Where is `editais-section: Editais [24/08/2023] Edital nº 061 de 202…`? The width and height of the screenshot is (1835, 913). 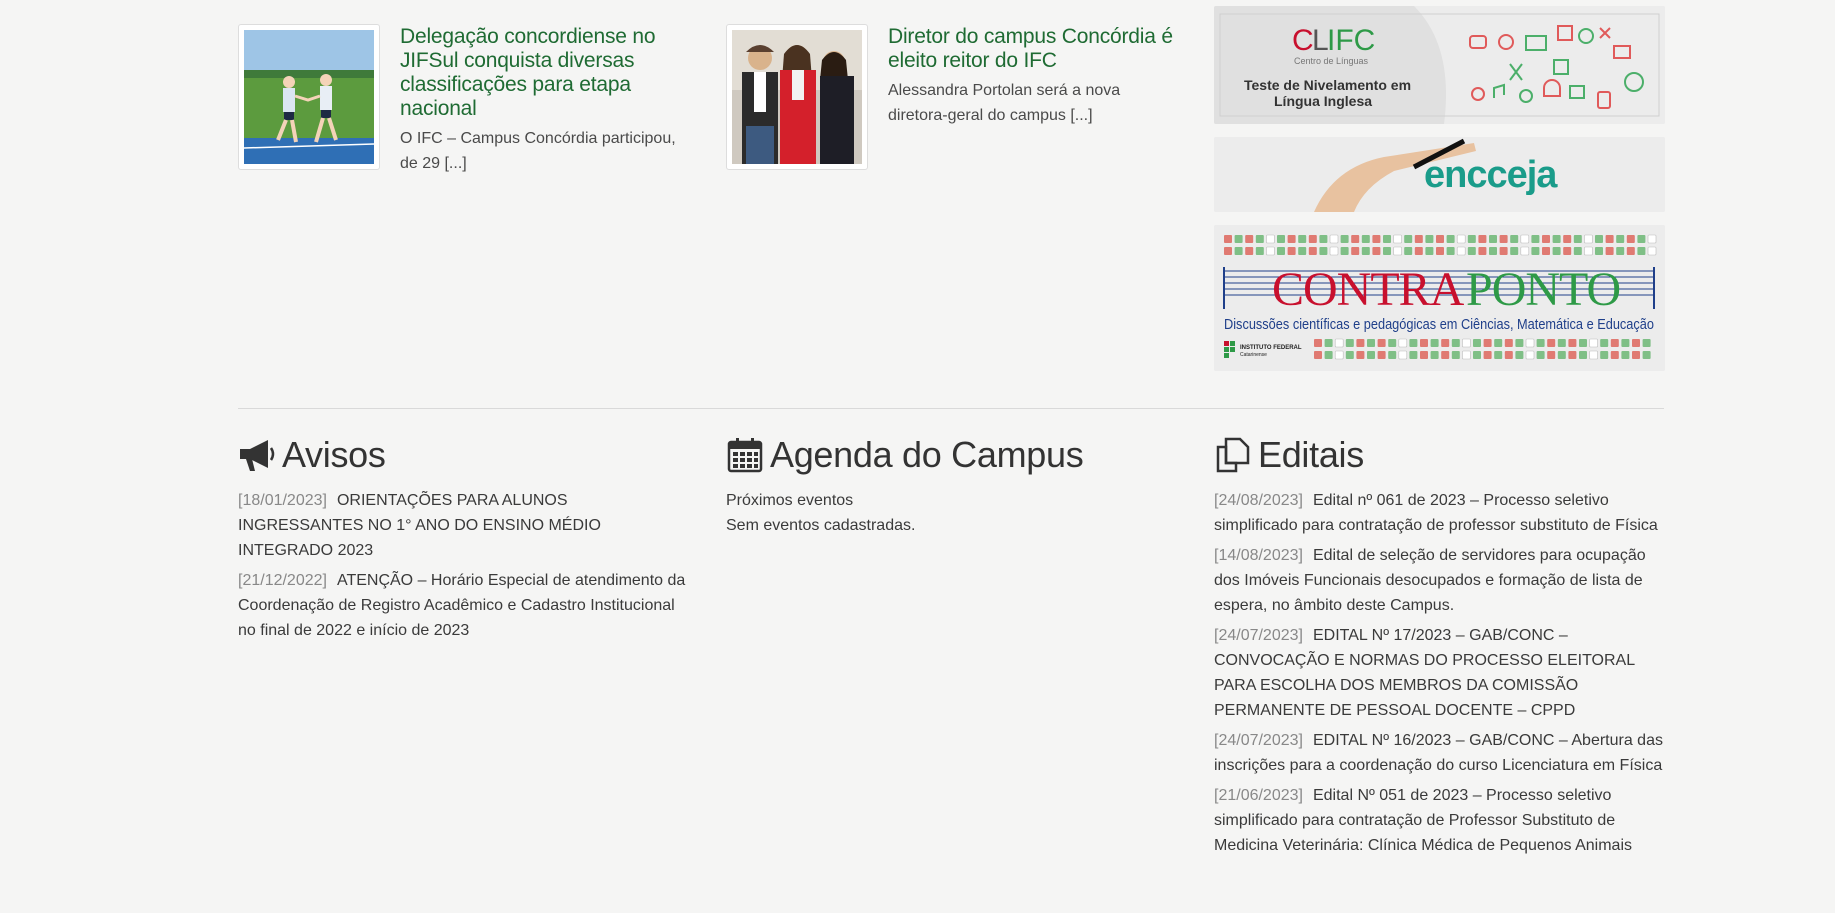
editais-section: Editais [24/08/2023] Edital nº 061 de 202… is located at coordinates (1439, 647).